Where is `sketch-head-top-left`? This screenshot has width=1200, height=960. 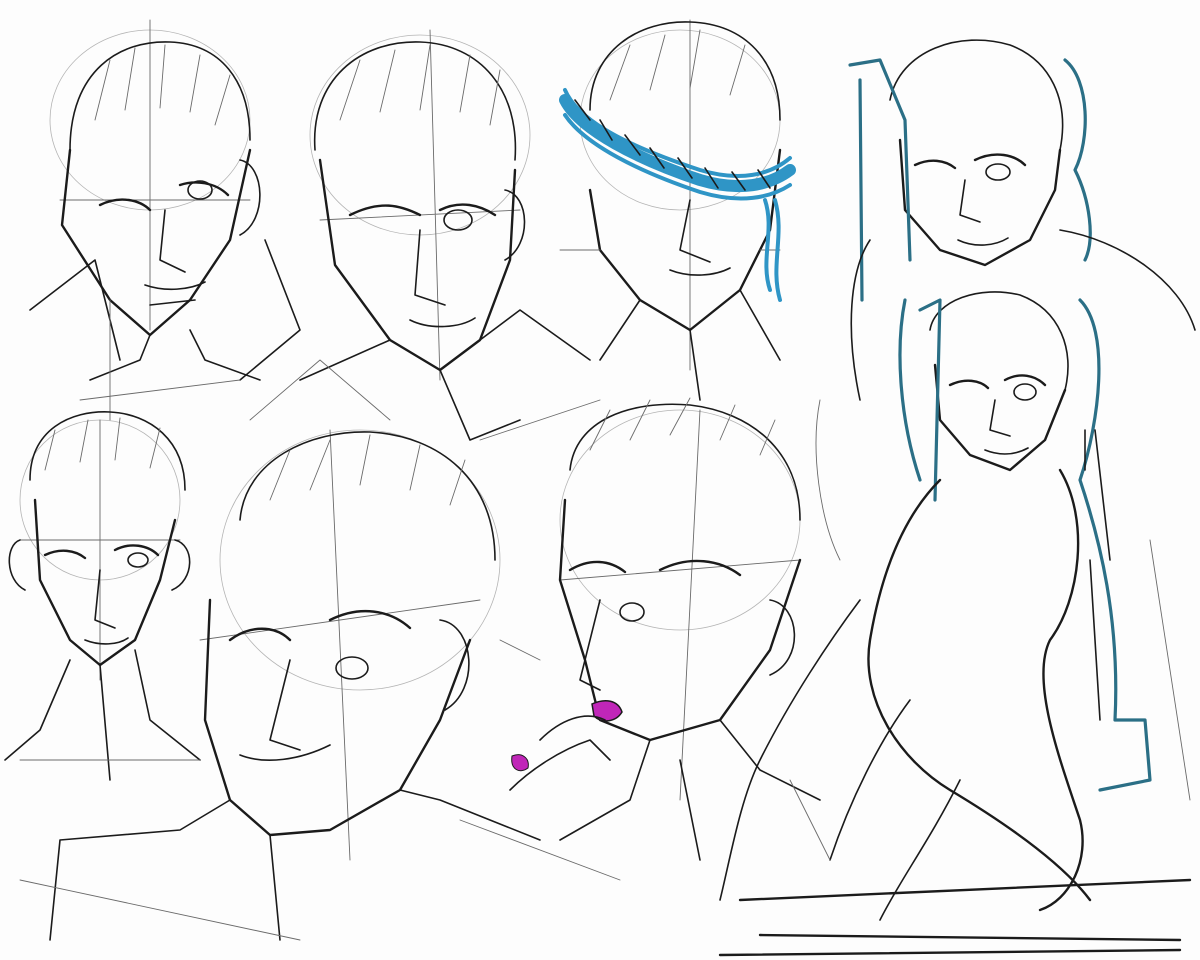
sketch-head-top-left is located at coordinates (165, 220).